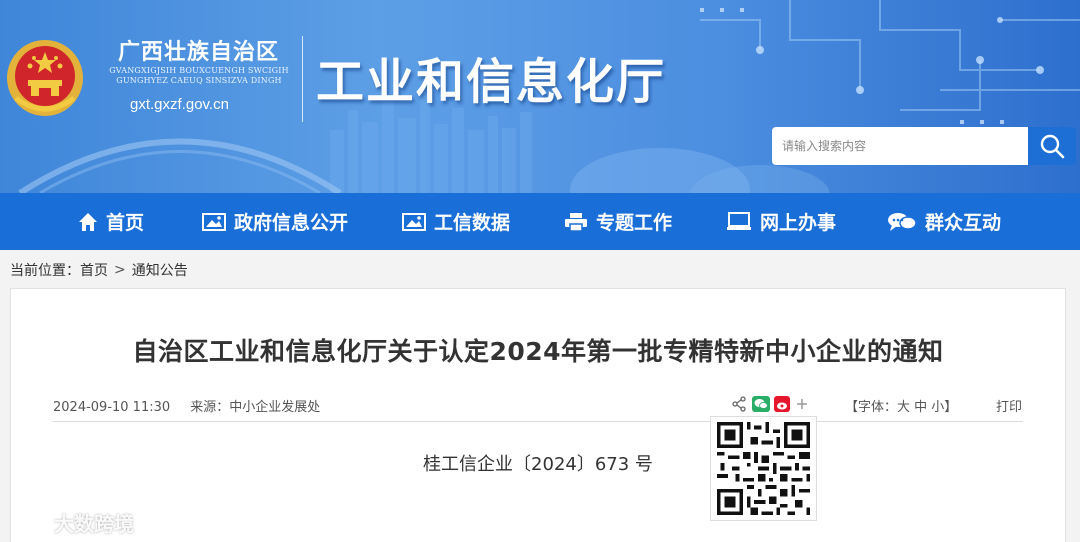 The height and width of the screenshot is (542, 1080). I want to click on site-roman-line1: GVANGXIGJSIH BOUXCUENGH SWCIGIH, so click(199, 70).